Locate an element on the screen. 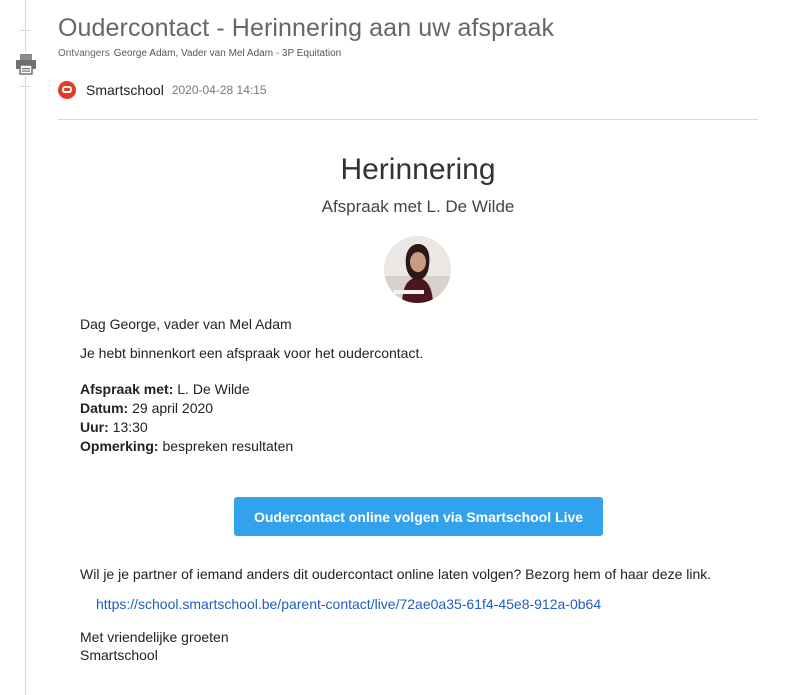  detail-row: Opmerking: bespreken resultaten is located at coordinates (186, 446).